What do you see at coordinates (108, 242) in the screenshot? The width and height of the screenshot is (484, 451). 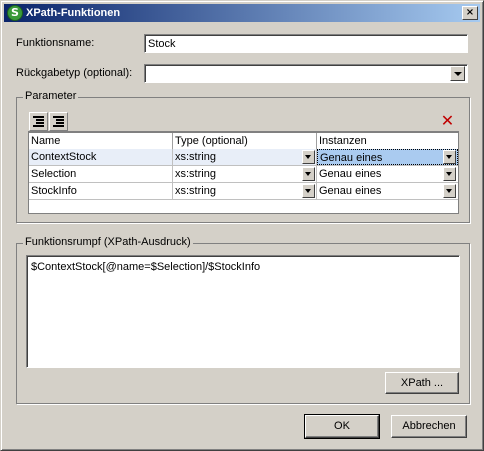 I see `function-body-group-title: Funktionsrumpf (XPath-Ausdruck)` at bounding box center [108, 242].